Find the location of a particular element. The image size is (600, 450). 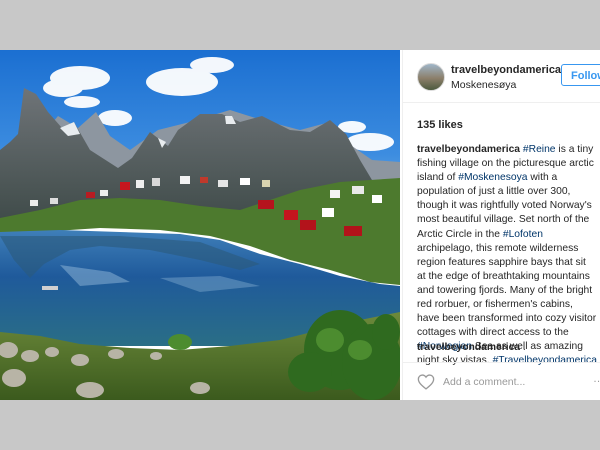

follow-button: Follow is located at coordinates (580, 75).